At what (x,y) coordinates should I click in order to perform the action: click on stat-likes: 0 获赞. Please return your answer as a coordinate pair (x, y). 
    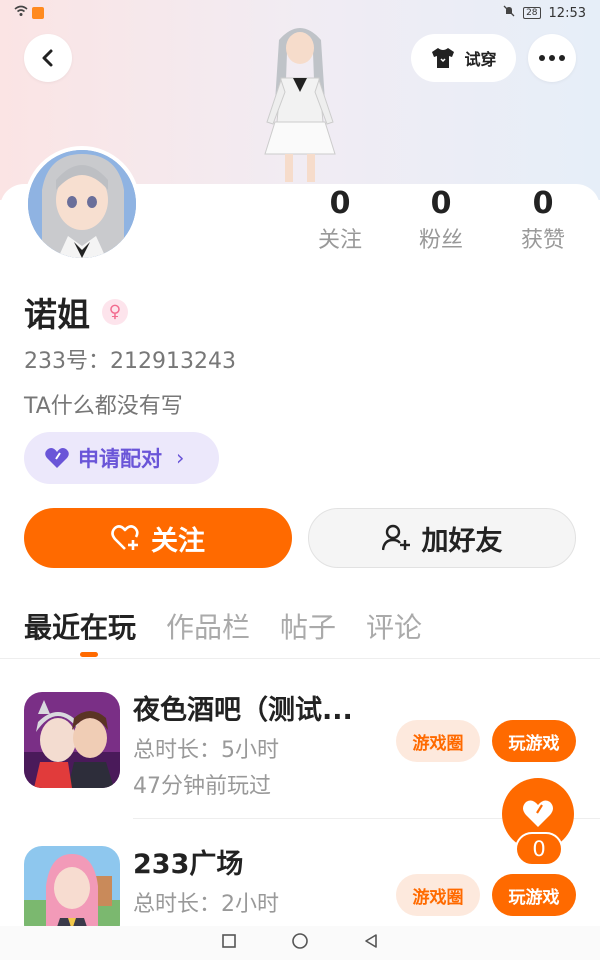
    Looking at the image, I should click on (543, 221).